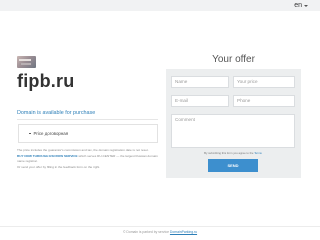  Describe the element at coordinates (46, 81) in the screenshot. I see `domain-name: fipb.ru` at that location.